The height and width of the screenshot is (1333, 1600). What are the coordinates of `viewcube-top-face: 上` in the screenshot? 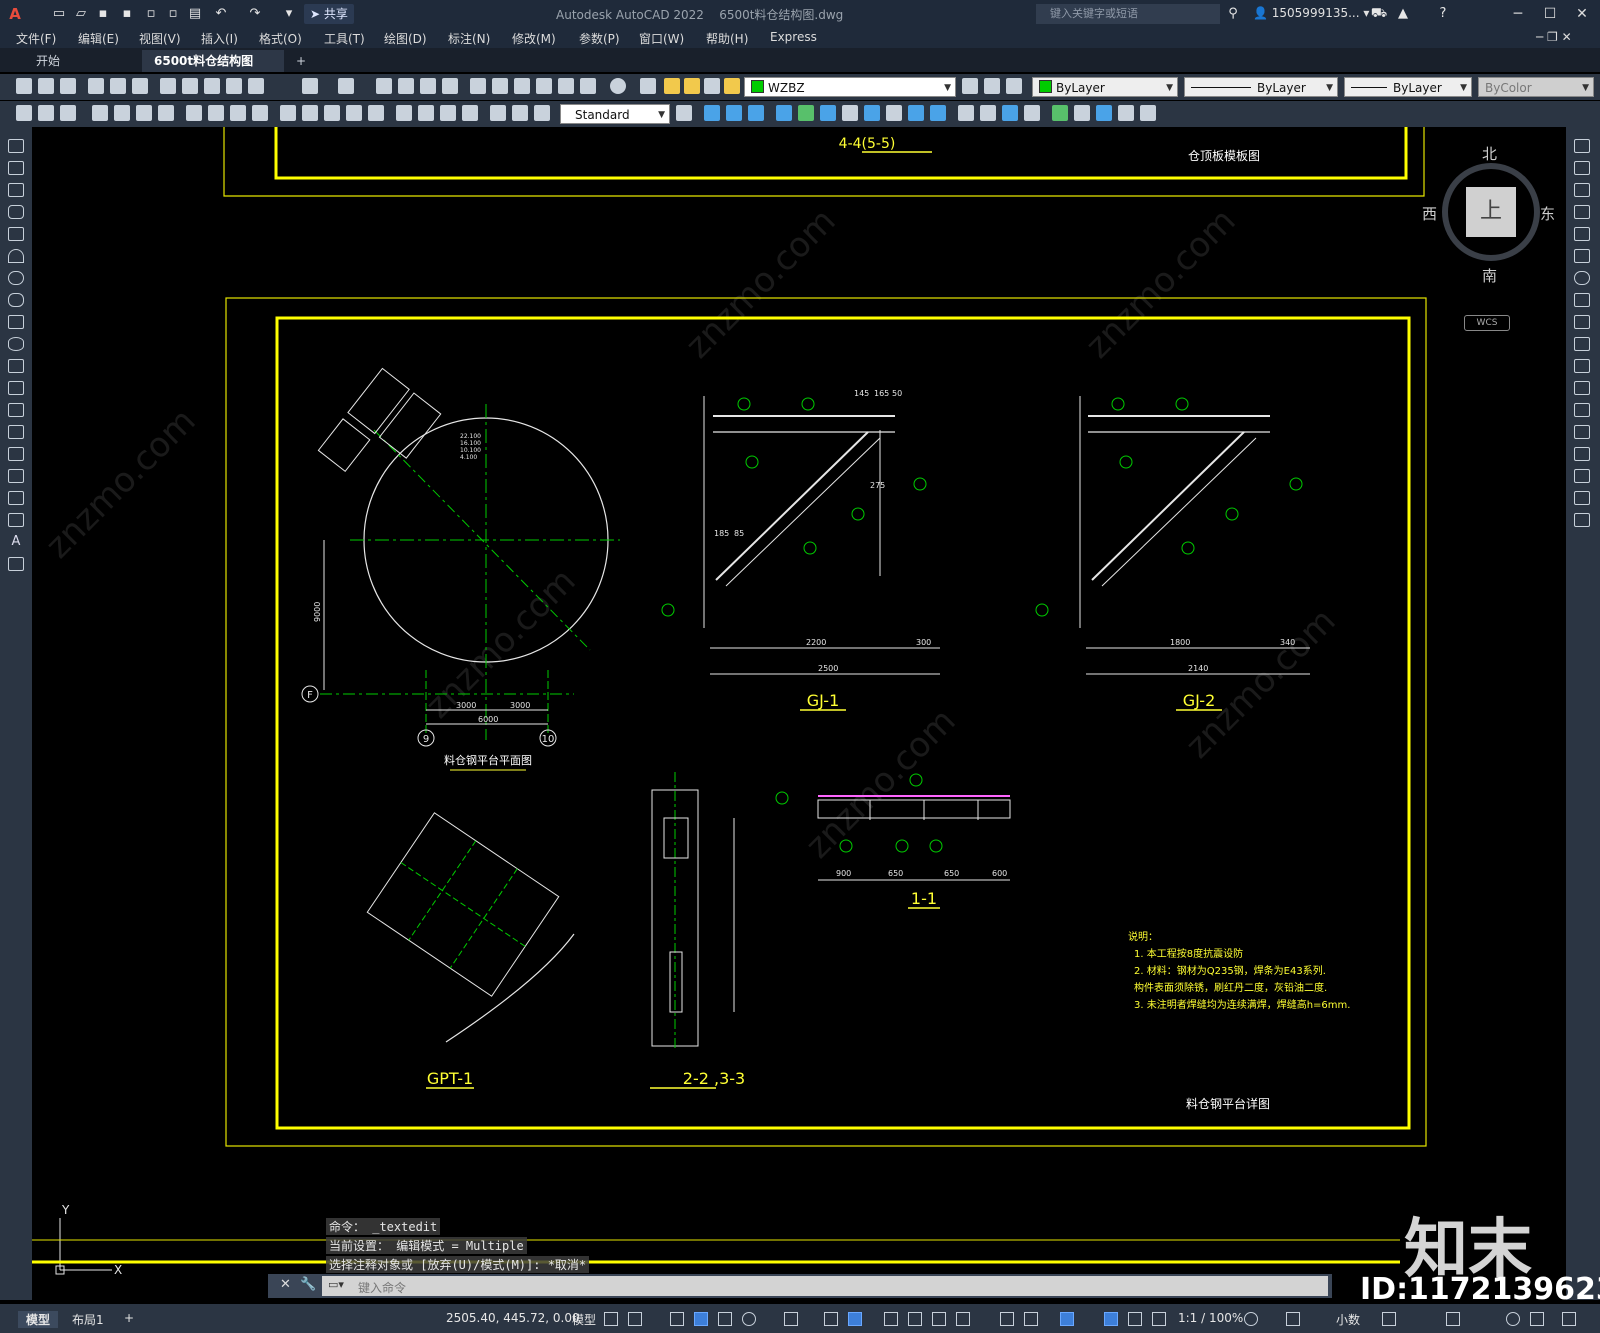 It's located at (1491, 212).